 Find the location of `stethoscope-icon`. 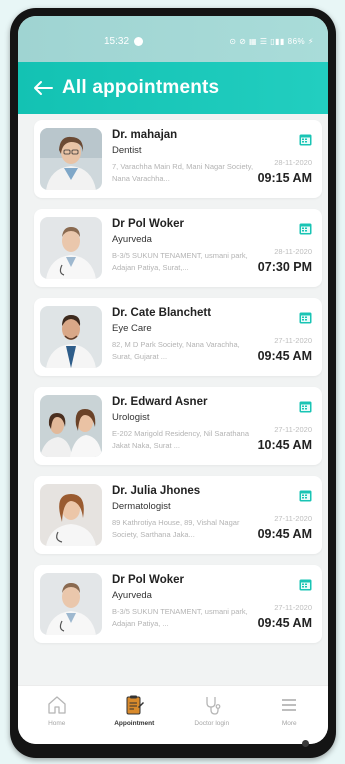

stethoscope-icon is located at coordinates (213, 706).